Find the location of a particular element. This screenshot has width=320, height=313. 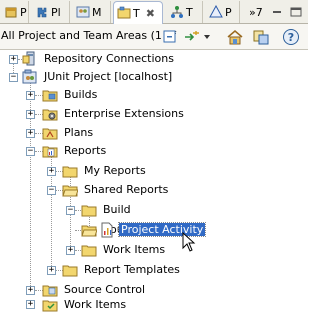

tree-item-label: Enterprise Extensions is located at coordinates (124, 113).